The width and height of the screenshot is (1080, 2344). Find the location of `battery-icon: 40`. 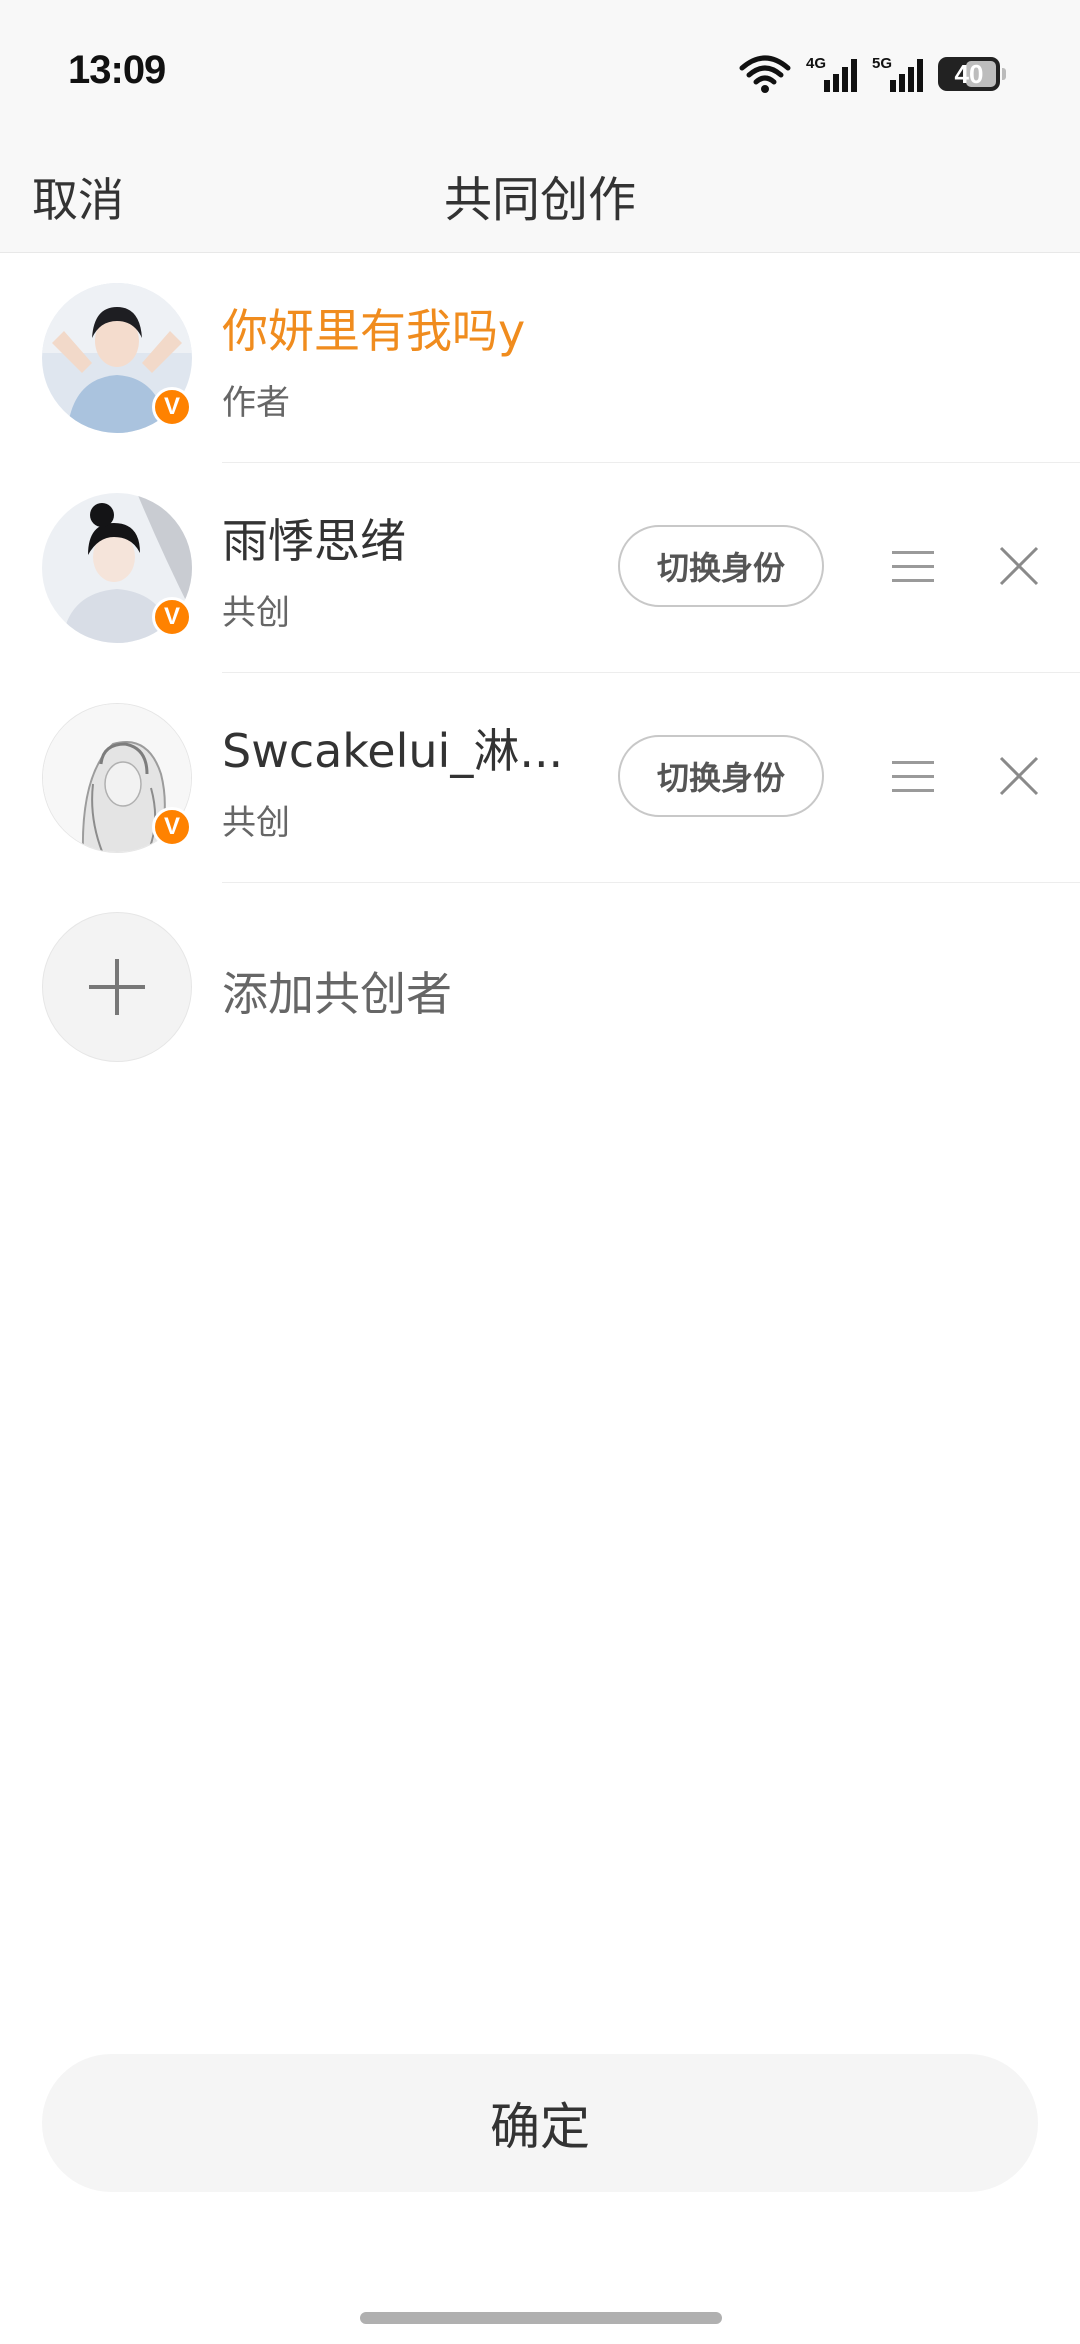

battery-icon: 40 is located at coordinates (972, 74).